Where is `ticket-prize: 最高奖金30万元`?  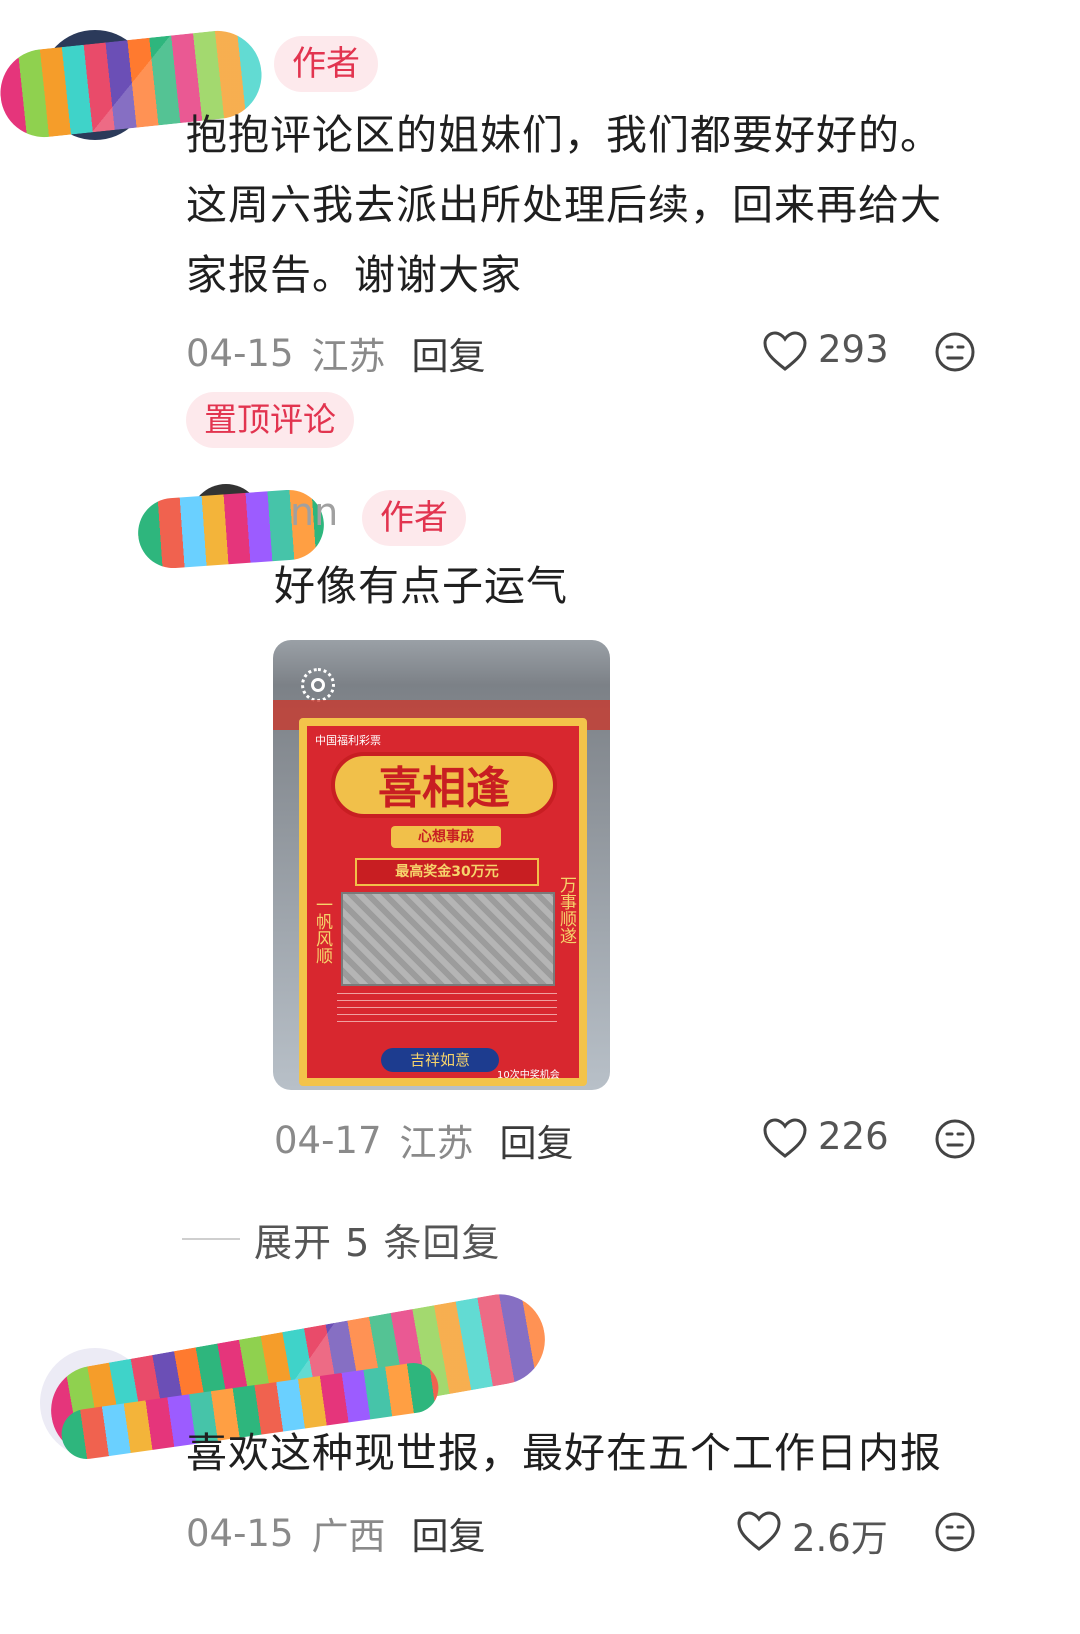 ticket-prize: 最高奖金30万元 is located at coordinates (447, 872).